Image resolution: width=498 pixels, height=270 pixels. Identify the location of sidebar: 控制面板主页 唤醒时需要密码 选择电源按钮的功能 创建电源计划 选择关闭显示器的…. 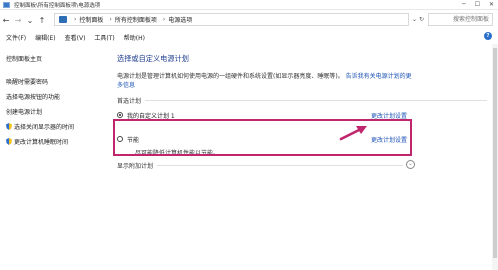
(56, 103).